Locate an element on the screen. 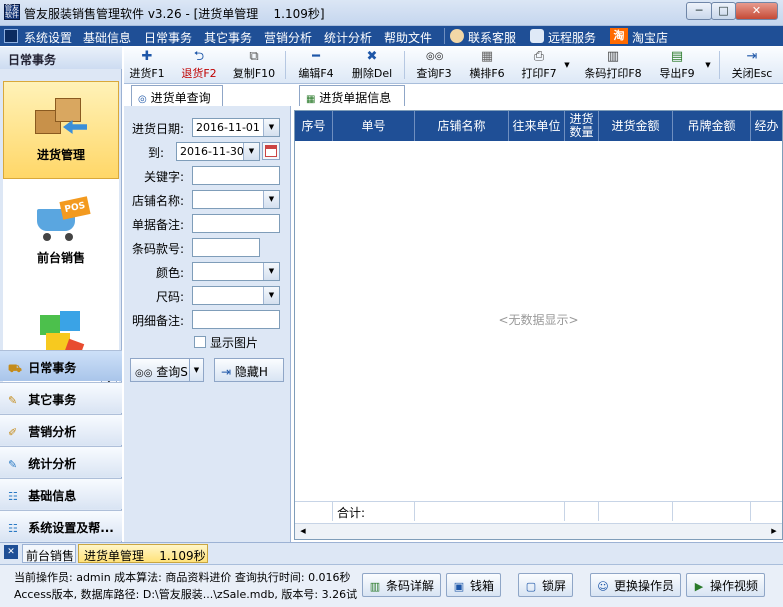 The image size is (783, 607). switch-operator-button: ☺ 更换操作员 is located at coordinates (636, 585).